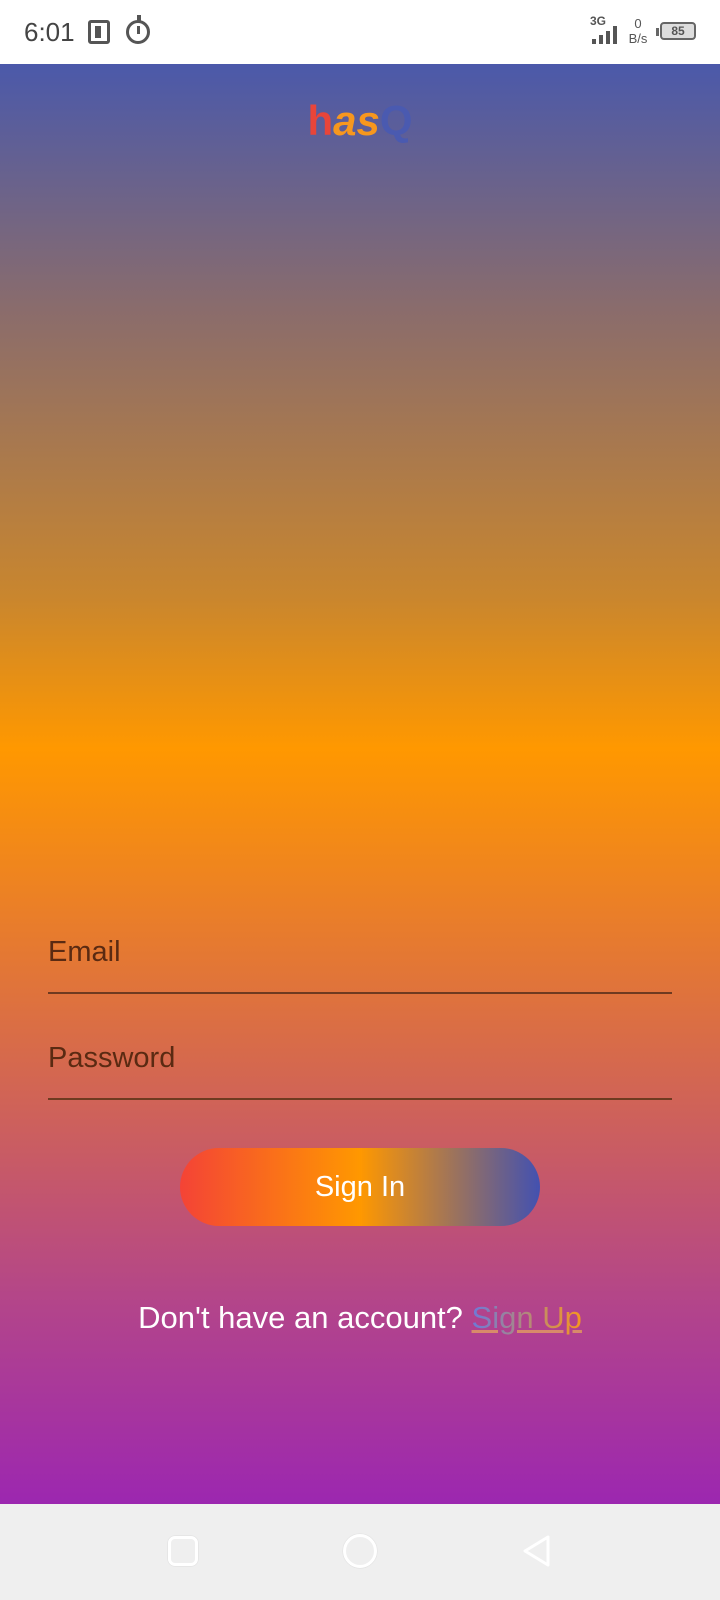  I want to click on password-input, so click(360, 1058).